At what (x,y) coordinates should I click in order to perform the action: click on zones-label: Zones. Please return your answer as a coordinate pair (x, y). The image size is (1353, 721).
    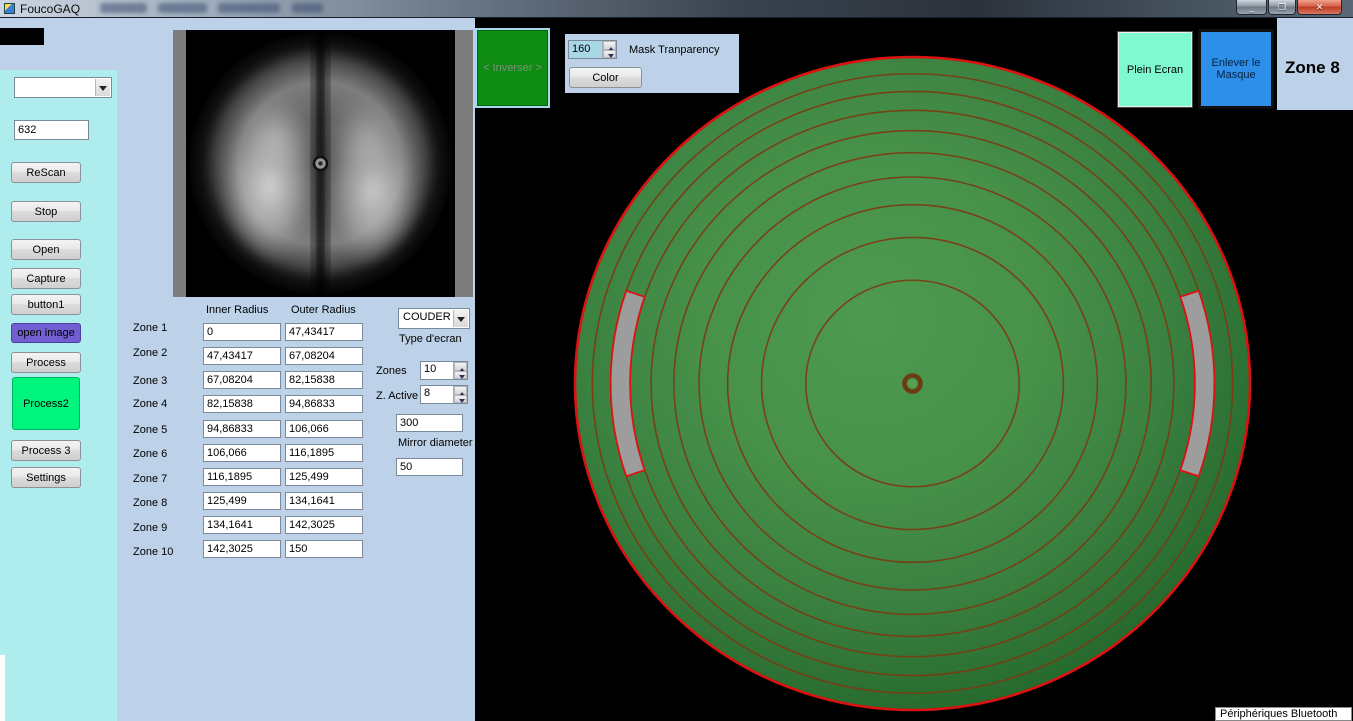
    Looking at the image, I should click on (391, 371).